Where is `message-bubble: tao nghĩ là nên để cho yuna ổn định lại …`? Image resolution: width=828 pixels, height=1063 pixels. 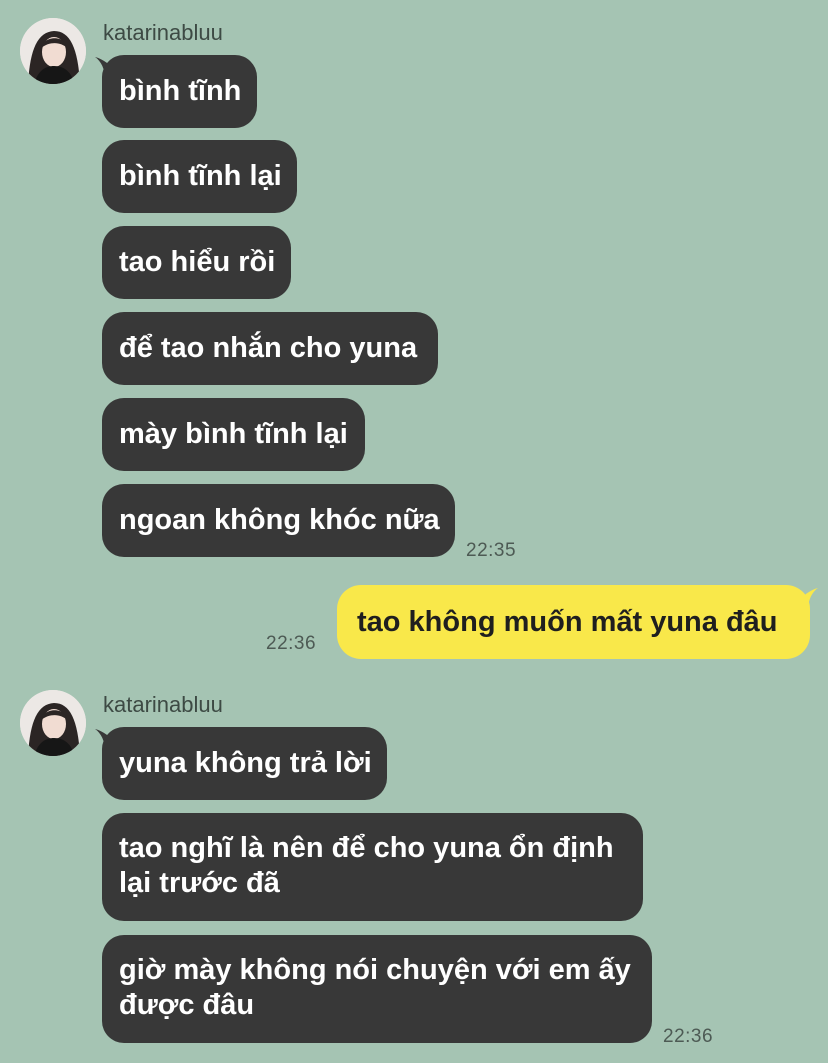
message-bubble: tao nghĩ là nên để cho yuna ổn định lại … is located at coordinates (372, 867).